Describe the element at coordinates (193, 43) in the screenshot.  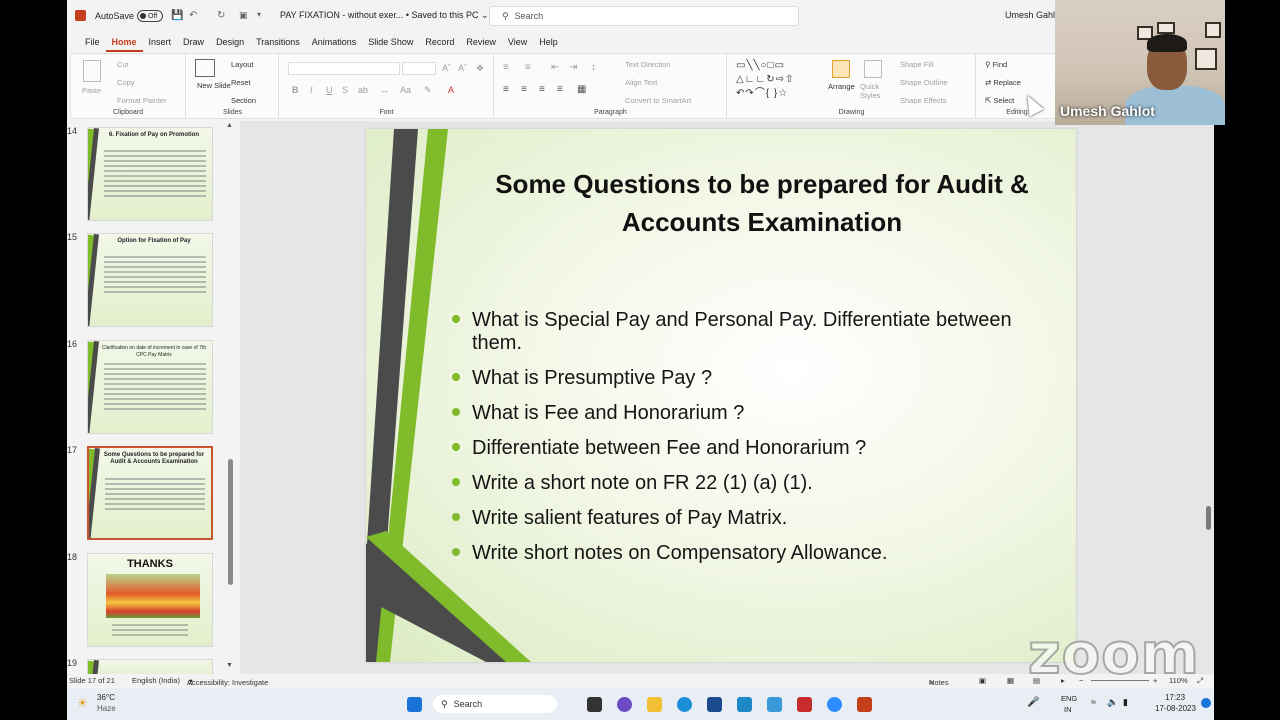
I see `tab-draw: Draw` at that location.